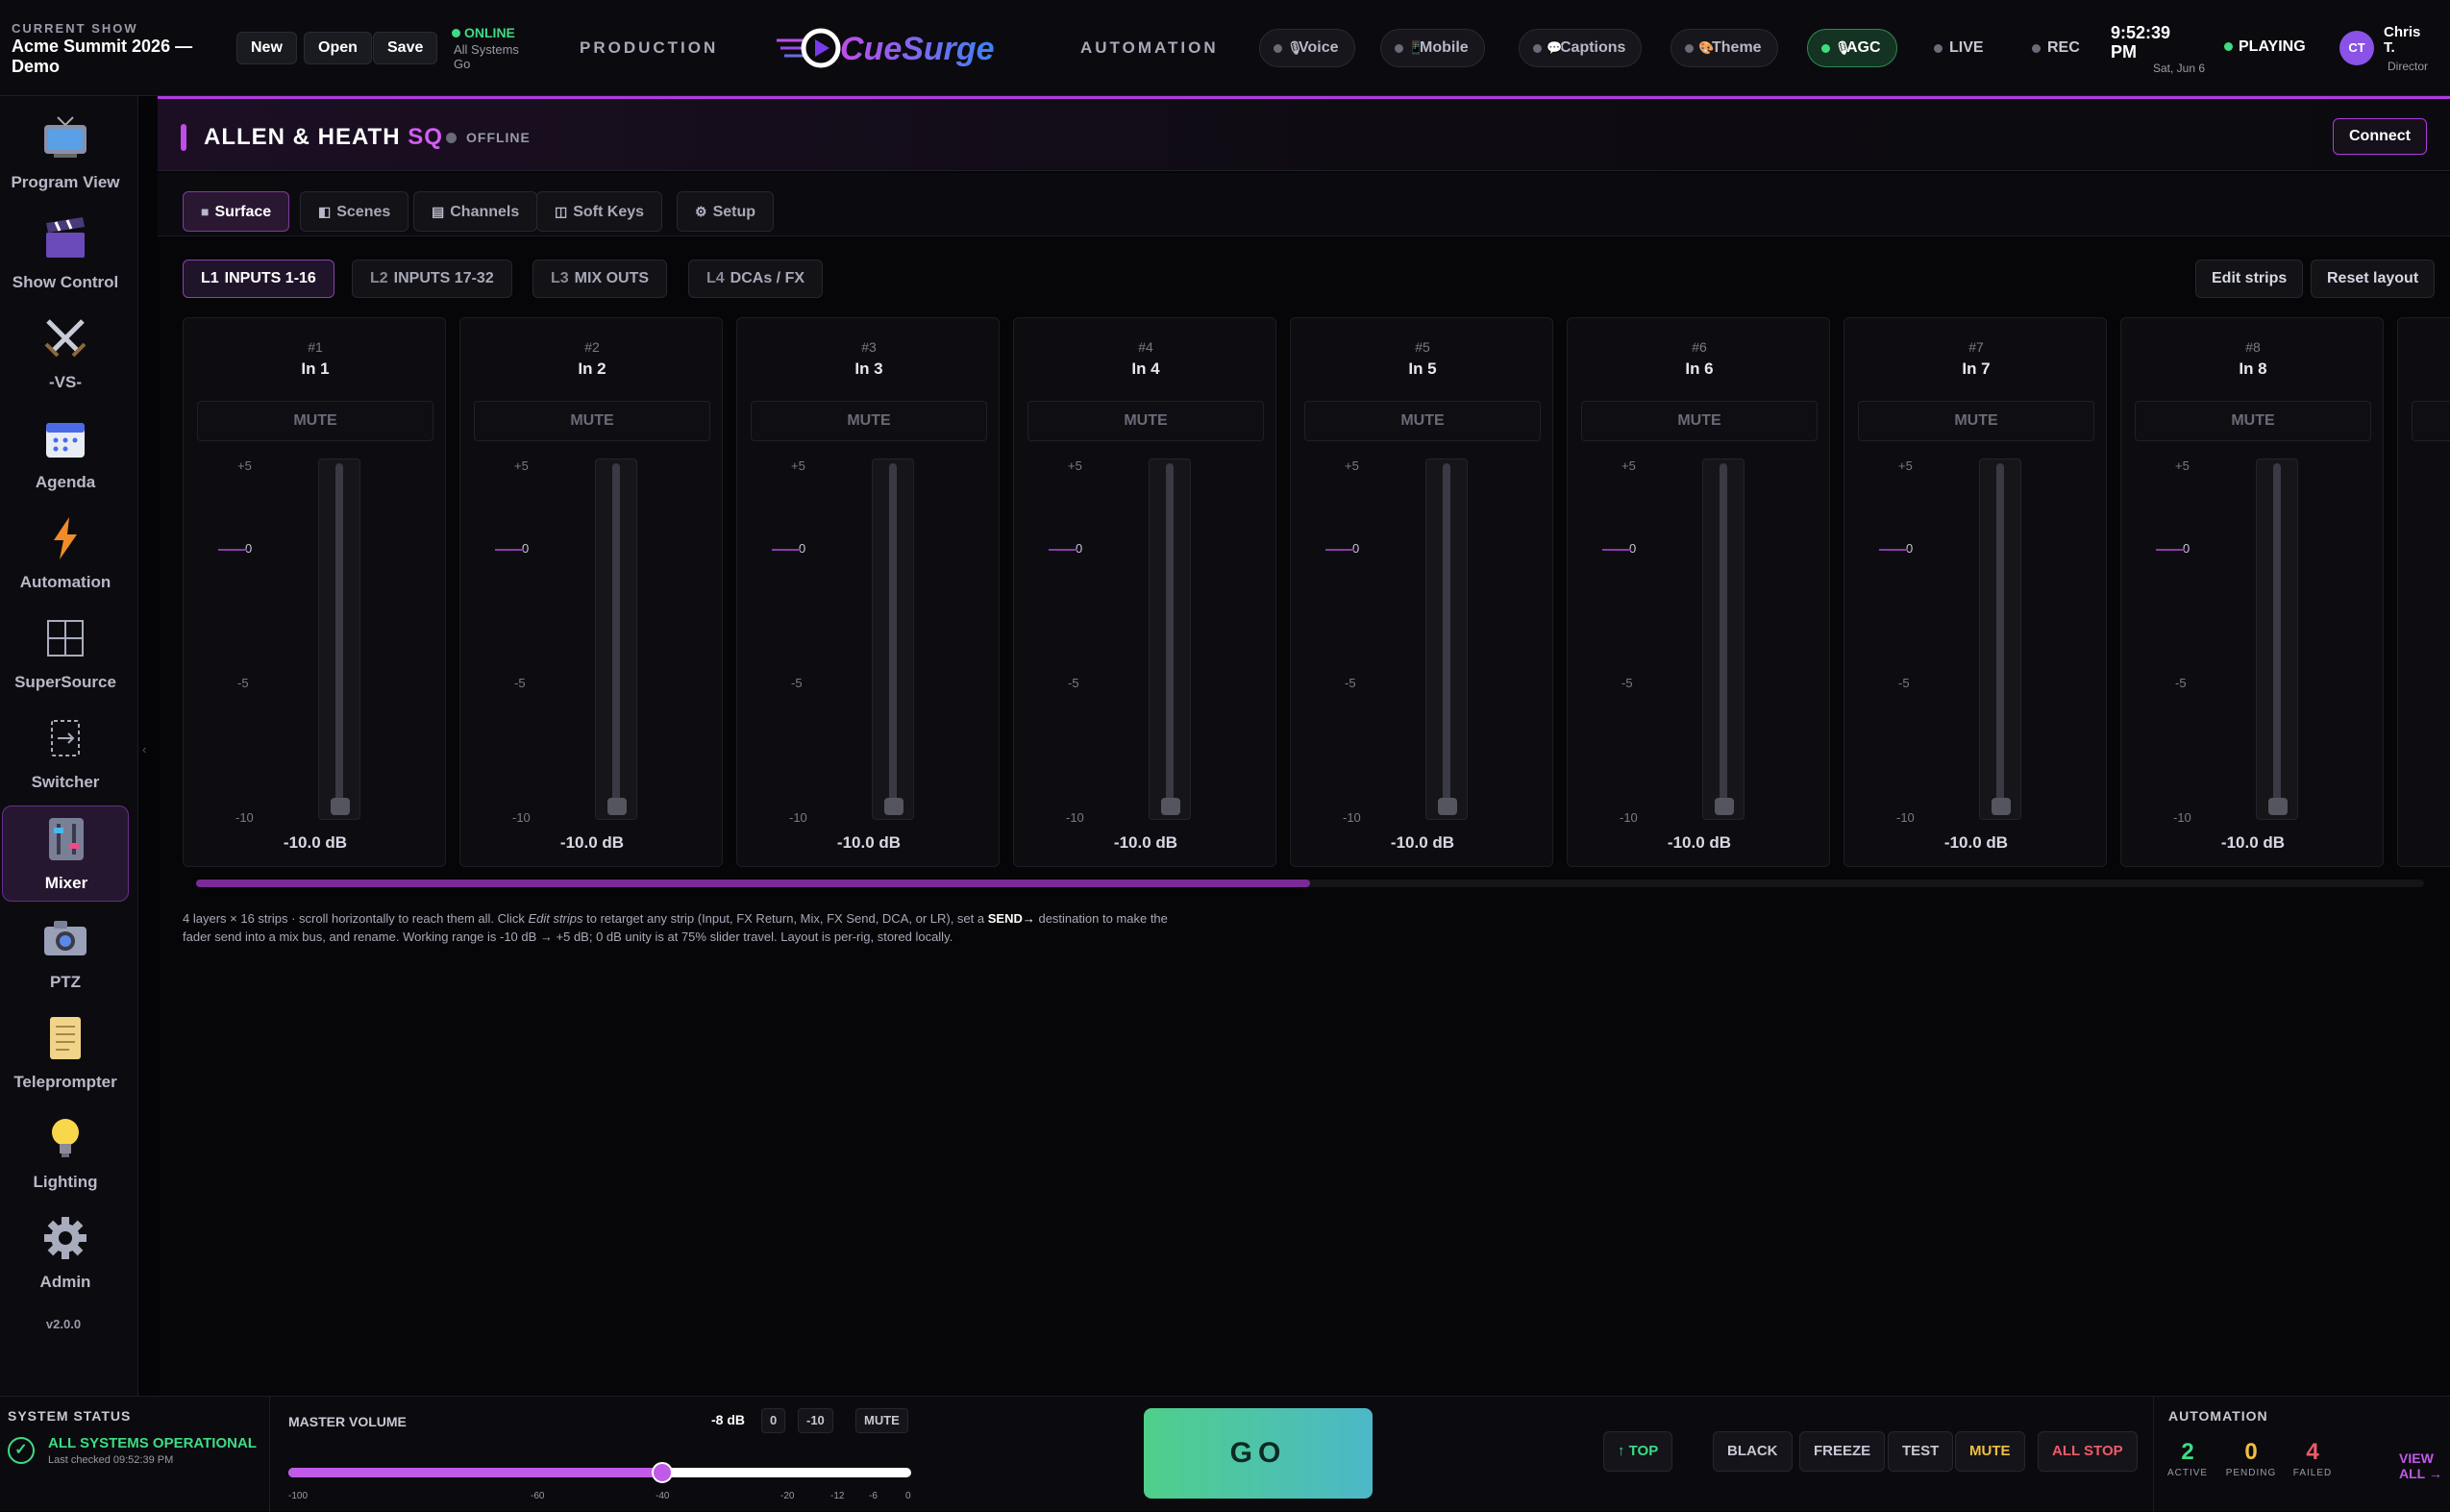 The image size is (2450, 1512). What do you see at coordinates (1753, 1451) in the screenshot?
I see `black-button: BLACK` at bounding box center [1753, 1451].